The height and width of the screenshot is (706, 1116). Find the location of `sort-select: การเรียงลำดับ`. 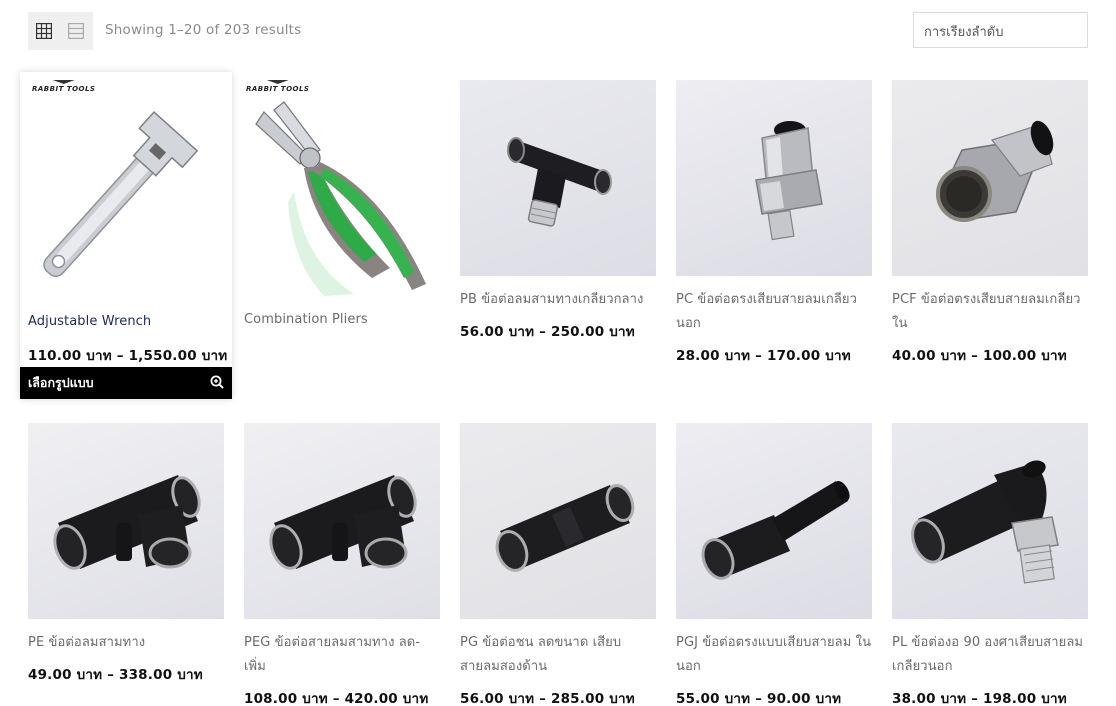

sort-select: การเรียงลำดับ is located at coordinates (1000, 30).